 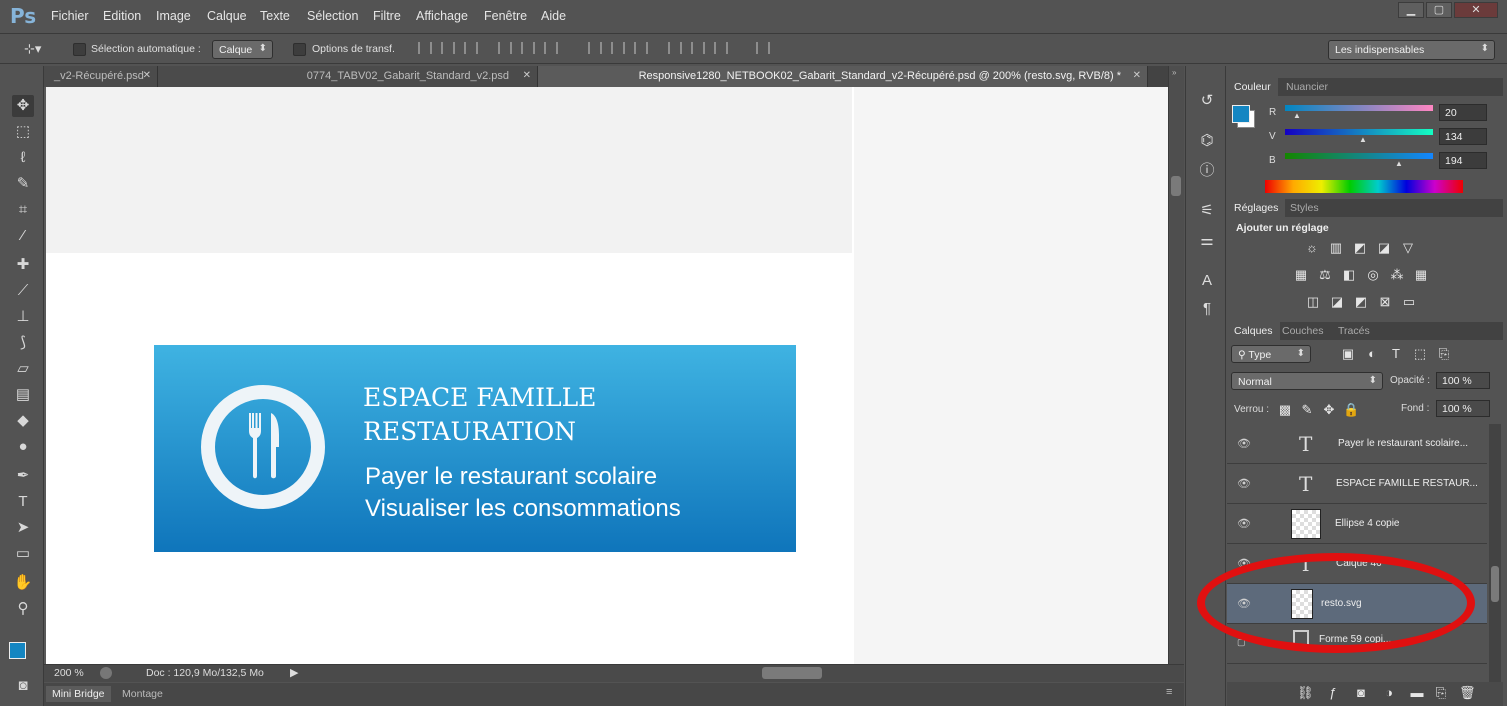 What do you see at coordinates (1207, 141) in the screenshot?
I see `3d-panel-icon: ⌬` at bounding box center [1207, 141].